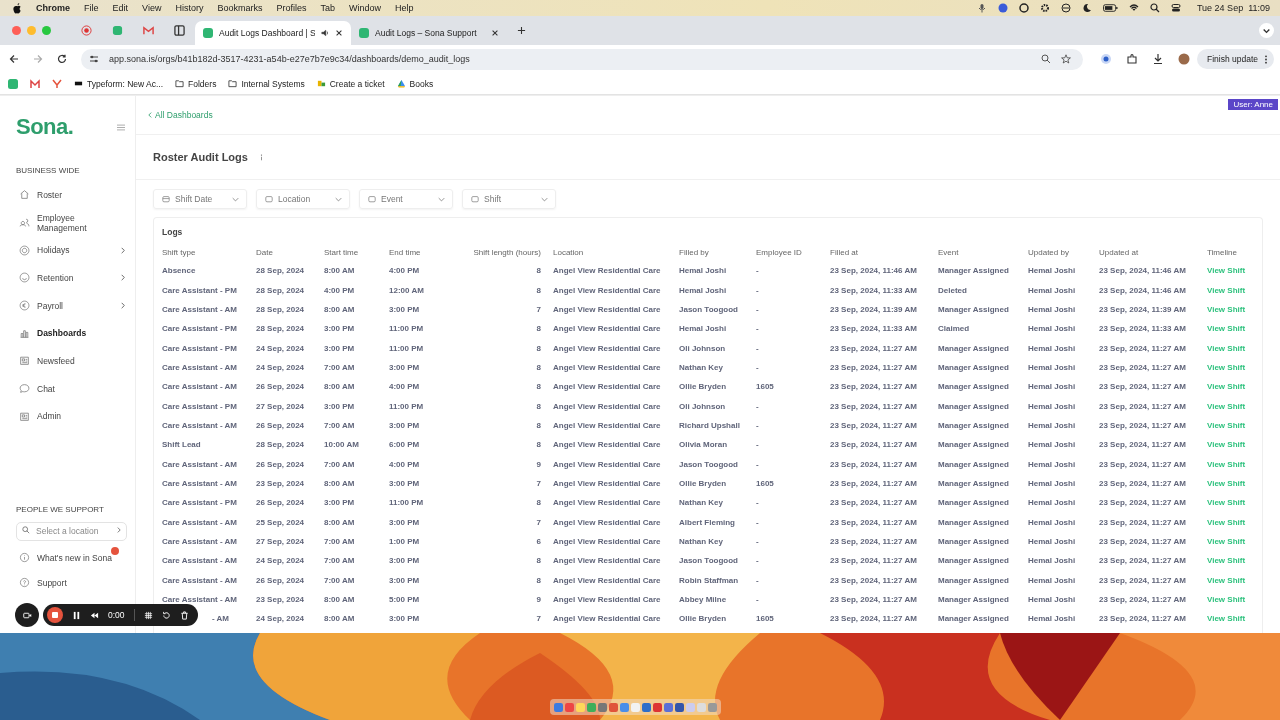 The image size is (1280, 720). Describe the element at coordinates (200, 199) in the screenshot. I see `filter-dropdown: Shift Date` at that location.